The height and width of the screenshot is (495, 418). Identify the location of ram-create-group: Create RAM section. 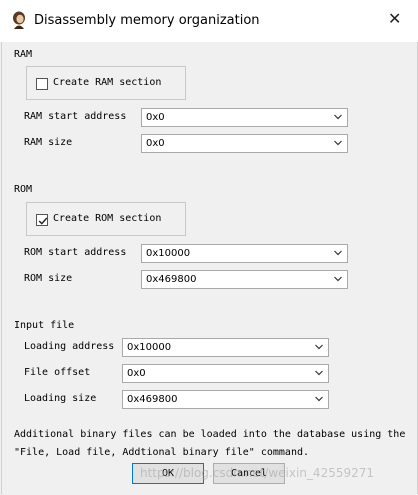
(106, 83).